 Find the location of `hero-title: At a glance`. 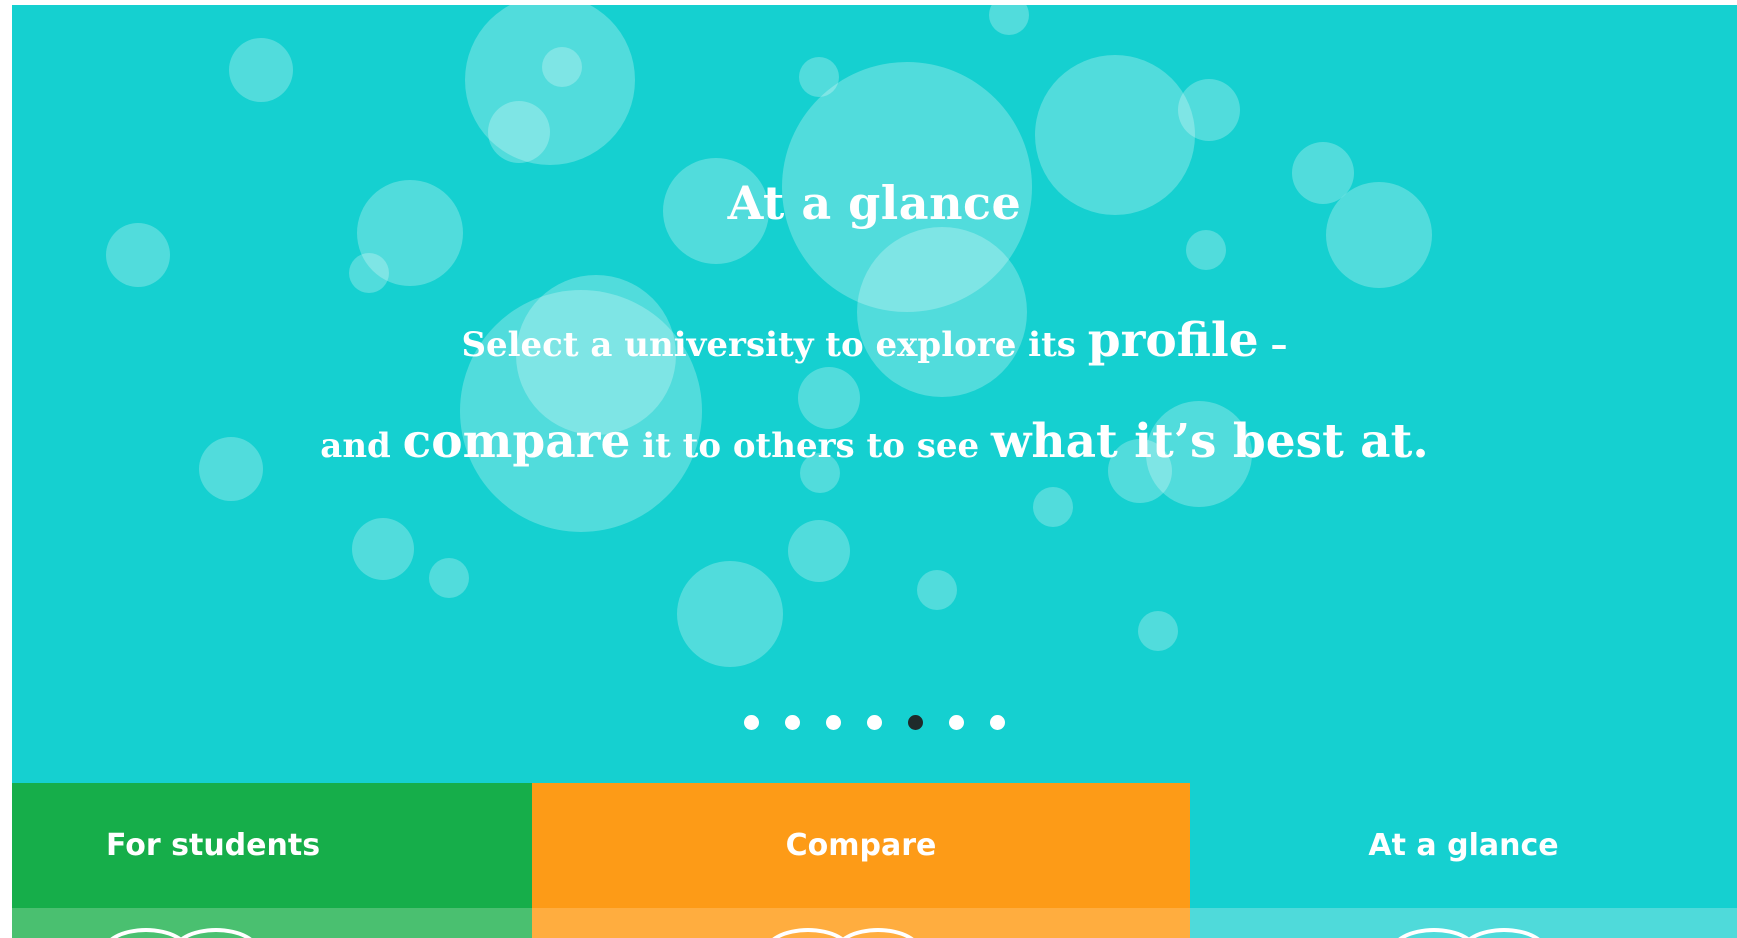

hero-title: At a glance is located at coordinates (874, 203).